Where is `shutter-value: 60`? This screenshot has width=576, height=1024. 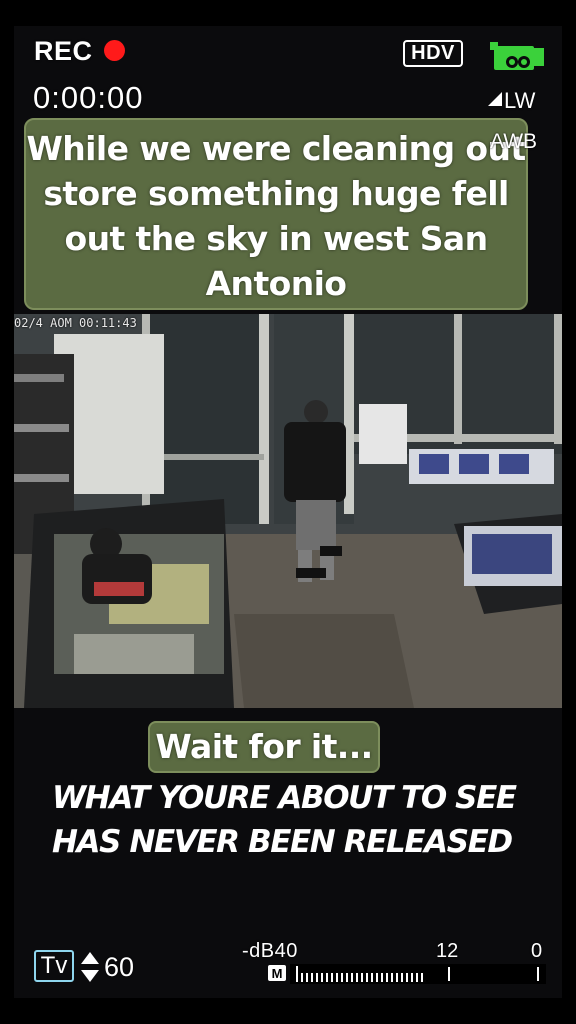
shutter-value: 60 is located at coordinates (119, 967).